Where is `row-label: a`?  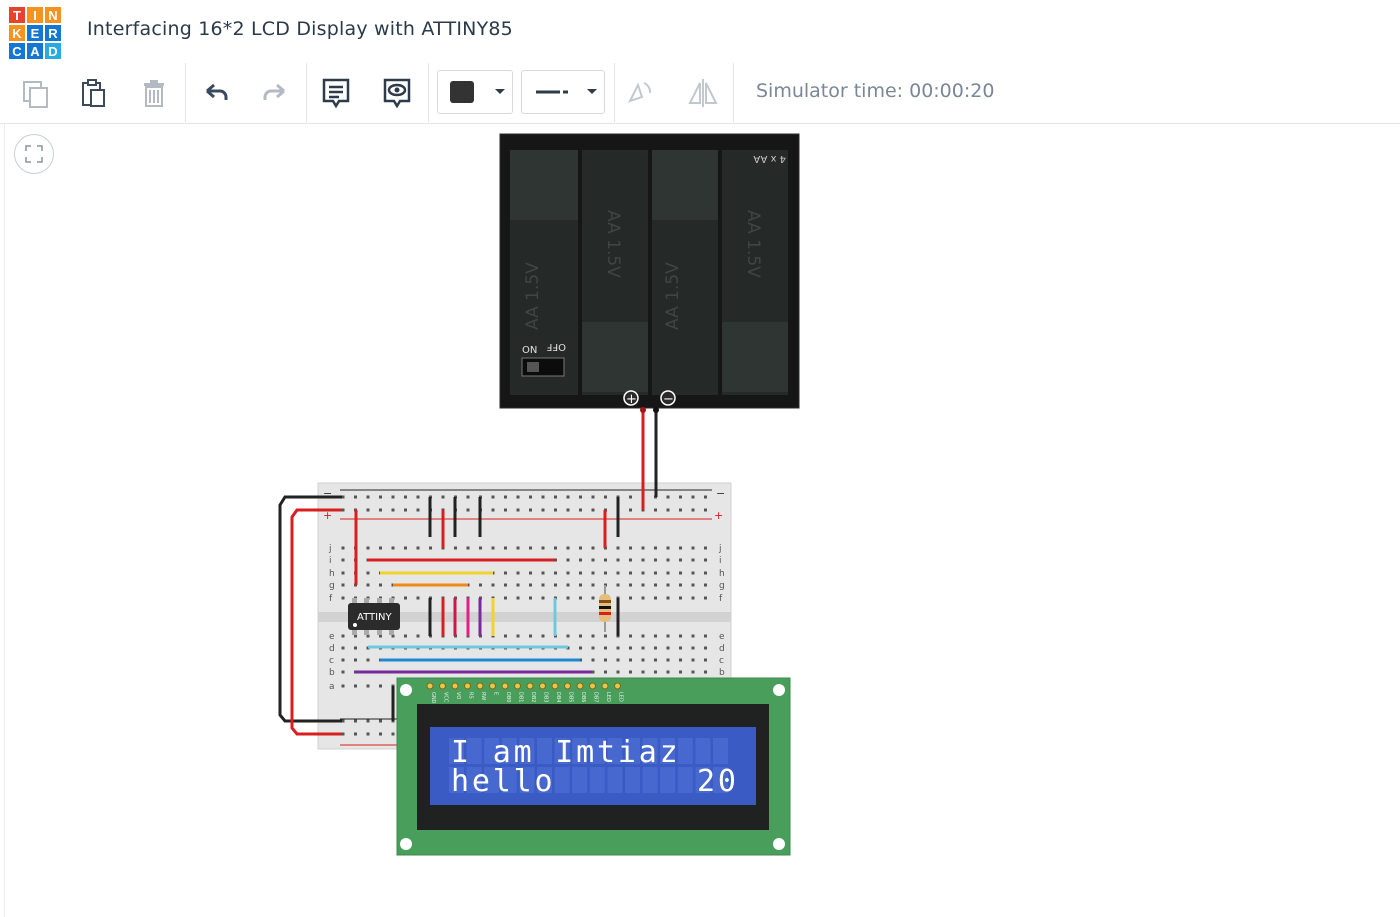 row-label: a is located at coordinates (332, 687).